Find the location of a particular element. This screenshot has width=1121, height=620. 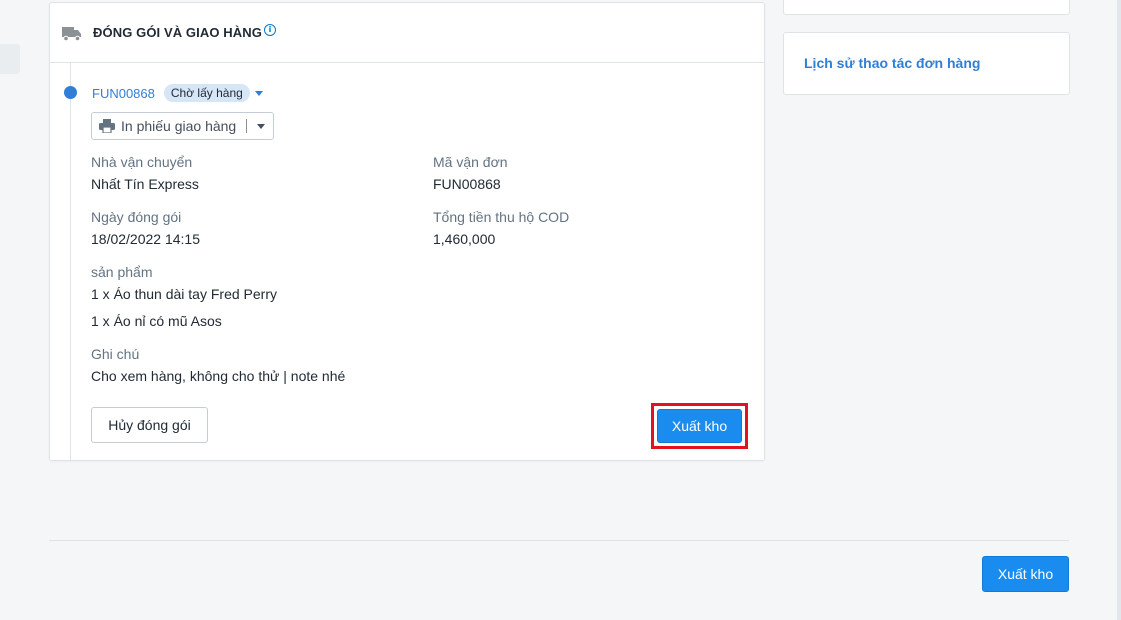

truck-icon is located at coordinates (72, 33).